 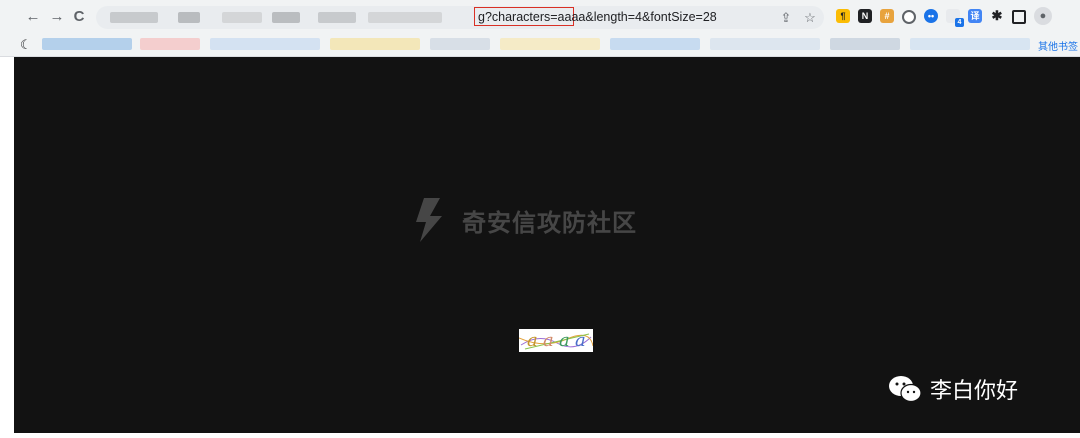 I want to click on extensions-puzzle-icon: ✱, so click(x=997, y=16).